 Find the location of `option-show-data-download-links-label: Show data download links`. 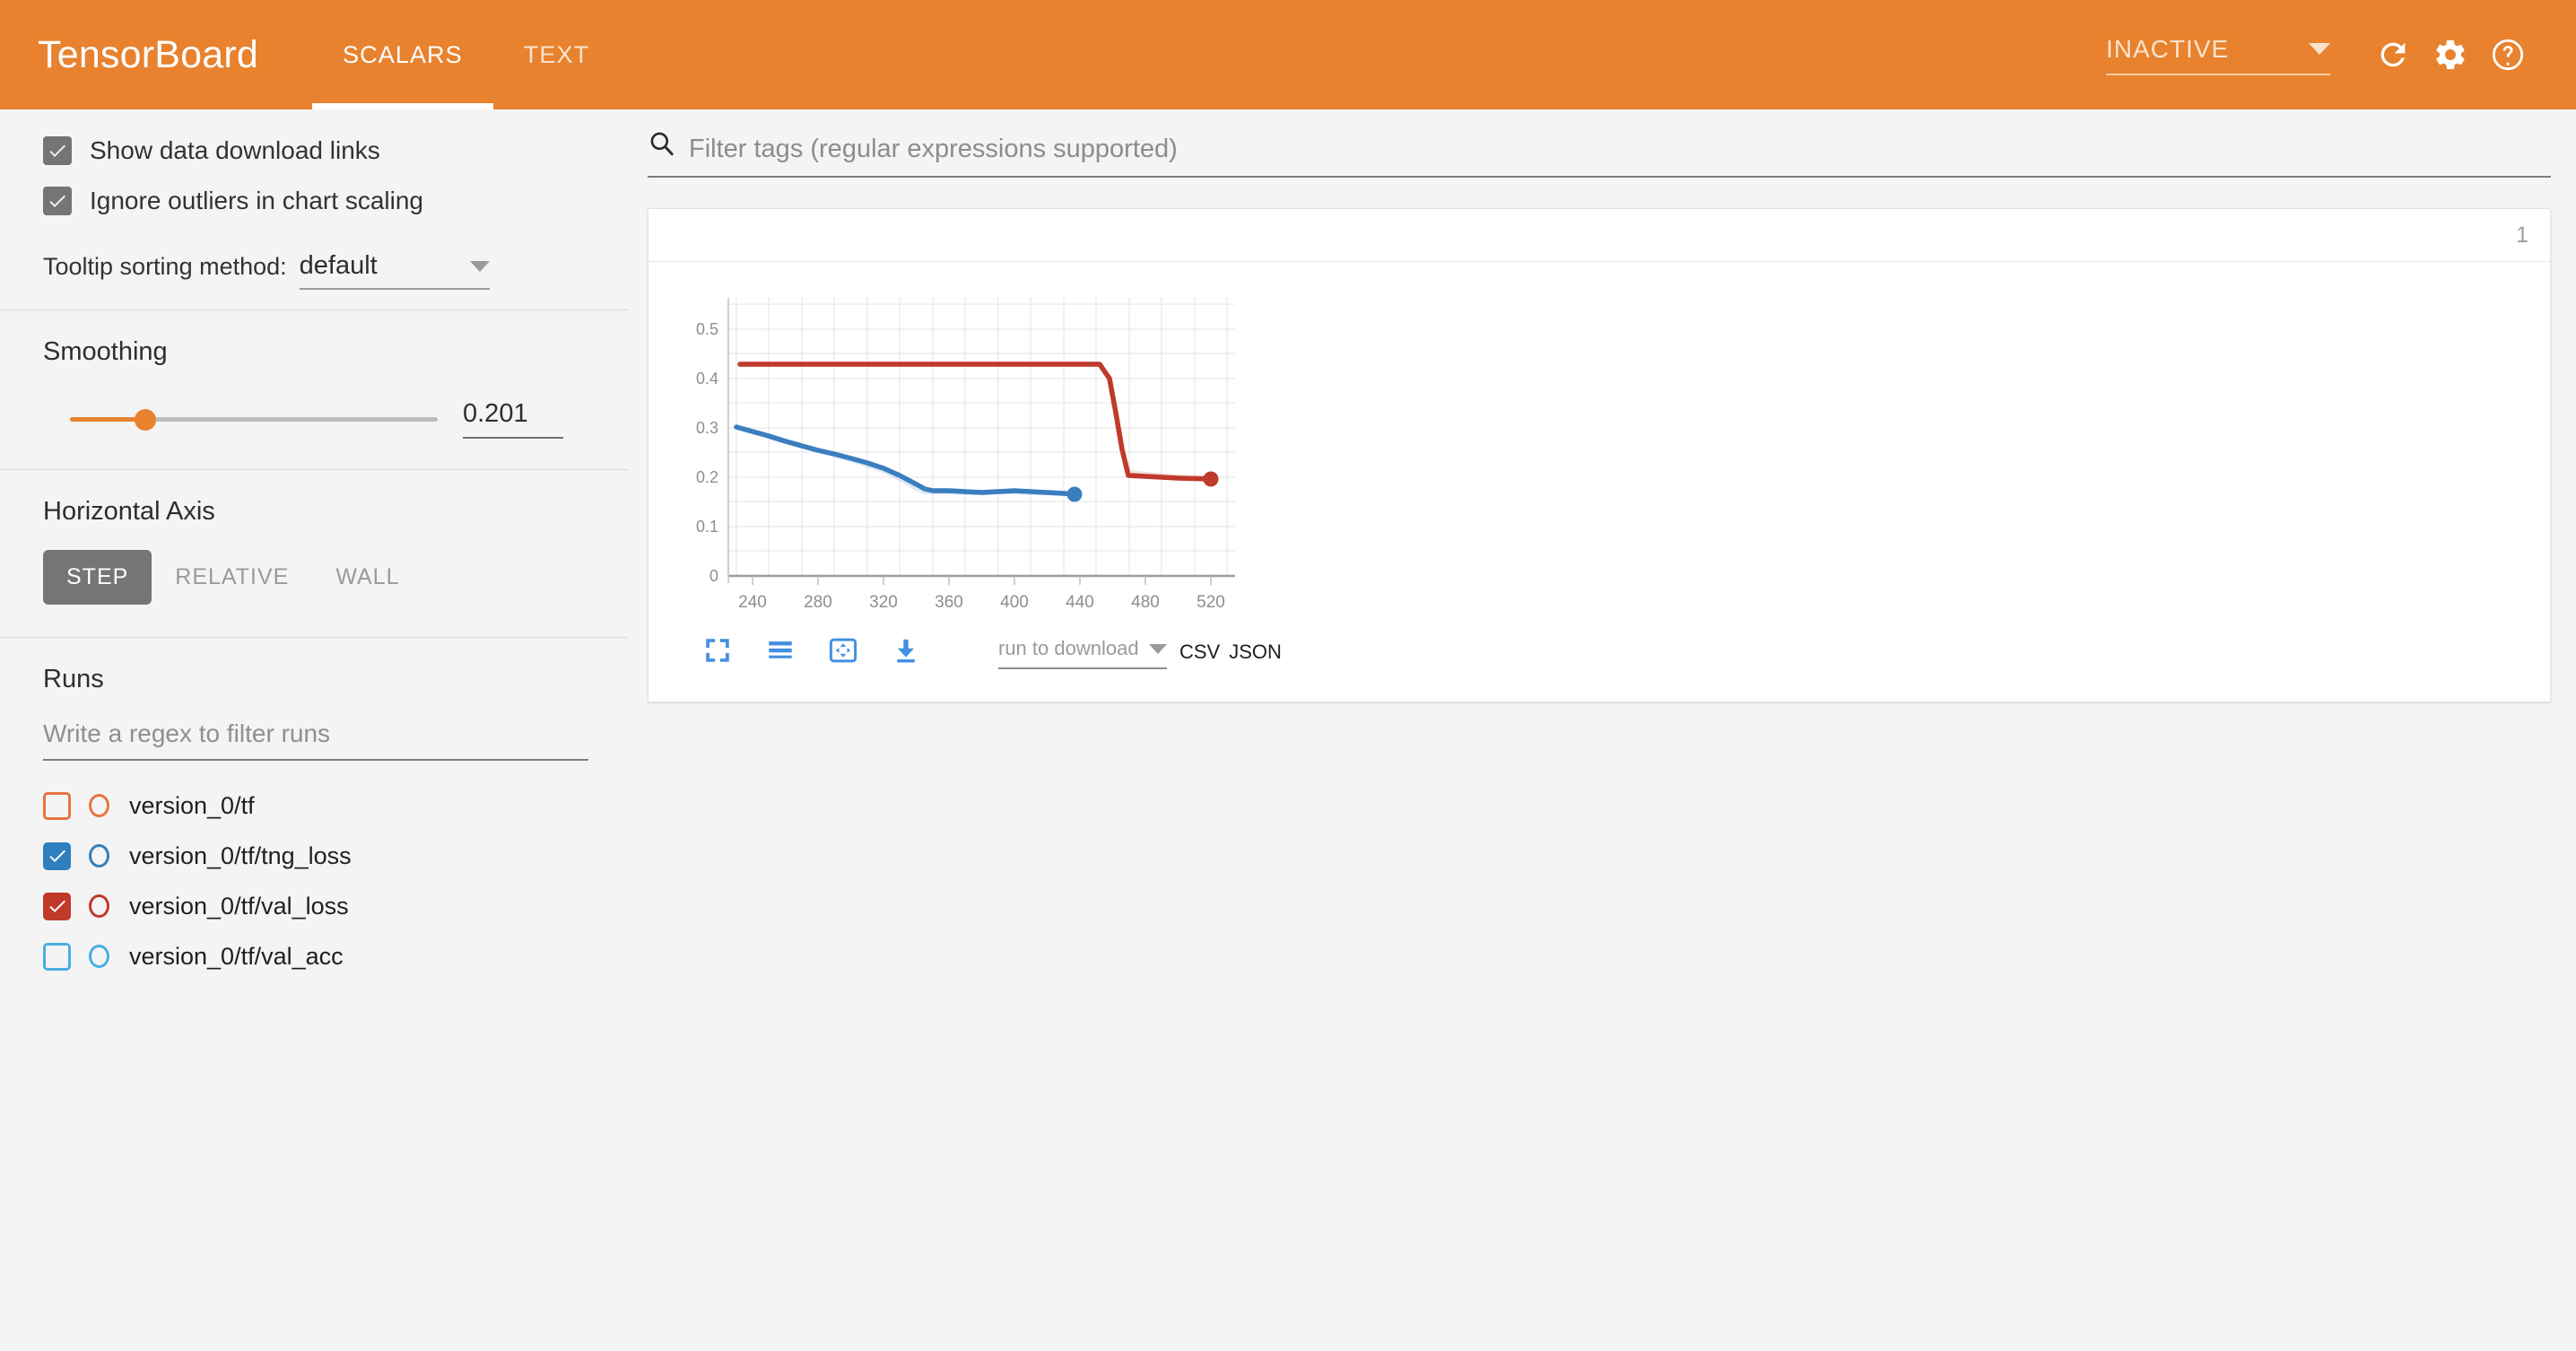

option-show-data-download-links-label: Show data download links is located at coordinates (235, 150).